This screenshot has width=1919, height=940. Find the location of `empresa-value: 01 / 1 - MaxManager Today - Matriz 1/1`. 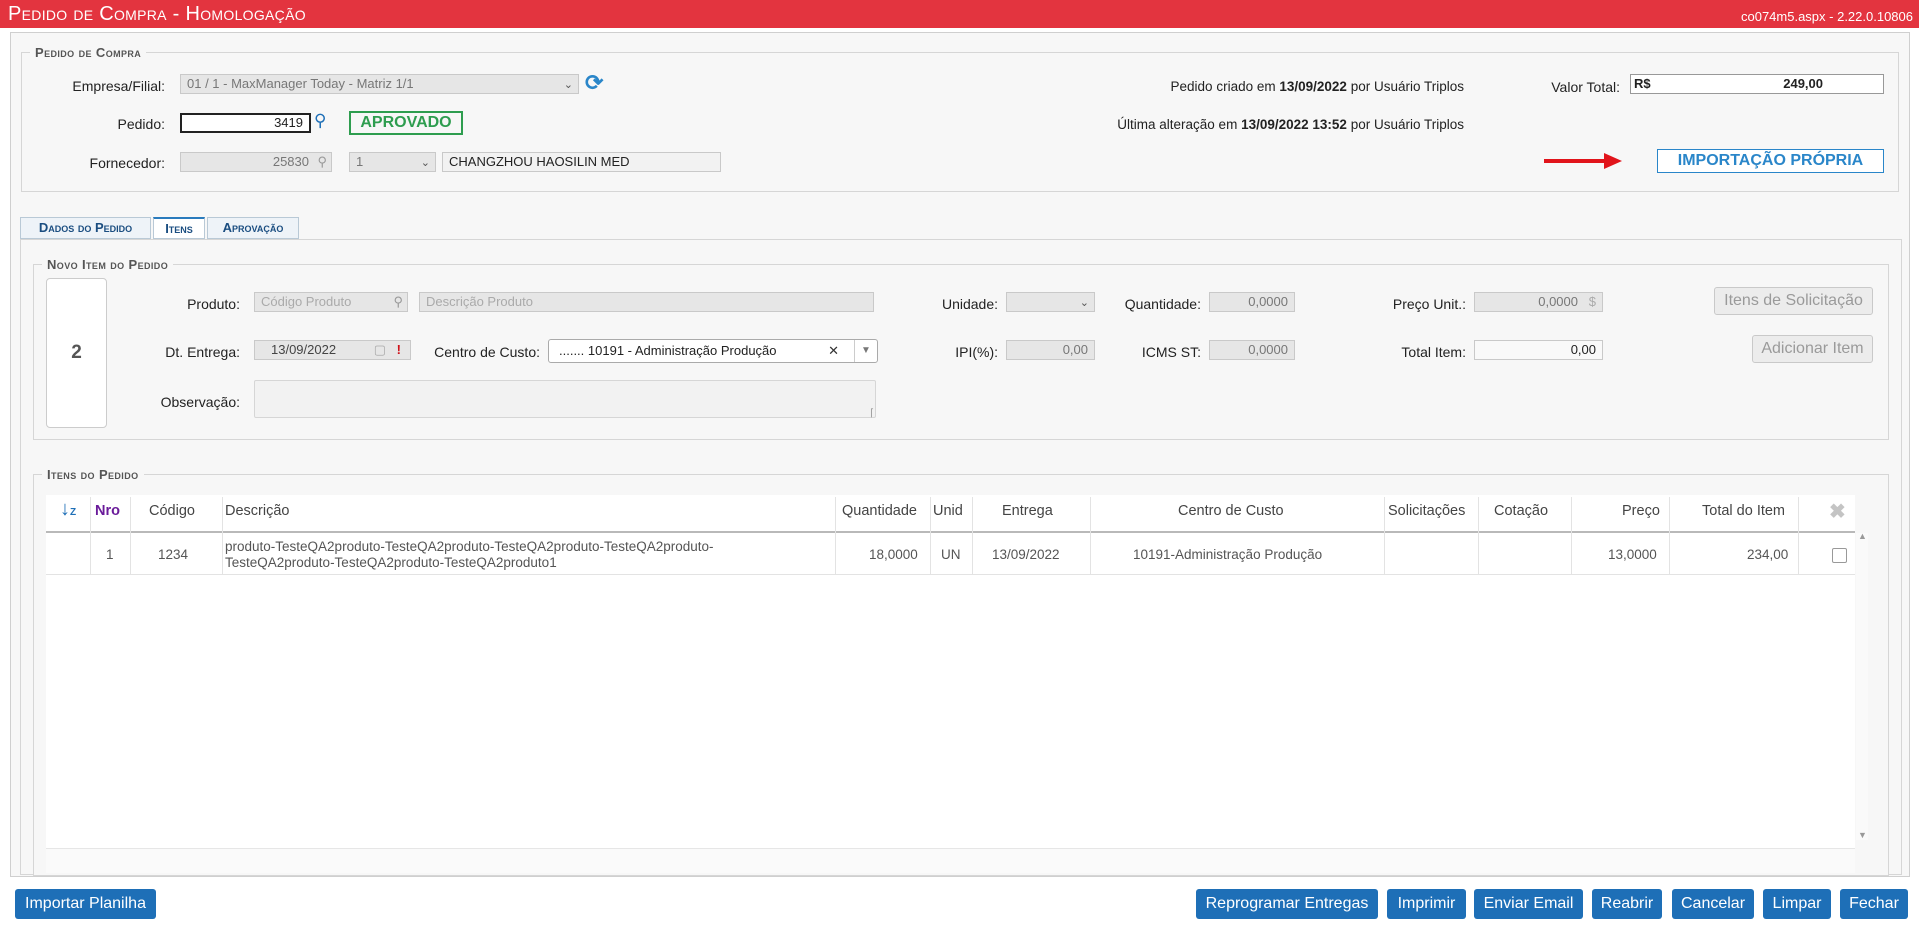

empresa-value: 01 / 1 - MaxManager Today - Matriz 1/1 is located at coordinates (300, 83).